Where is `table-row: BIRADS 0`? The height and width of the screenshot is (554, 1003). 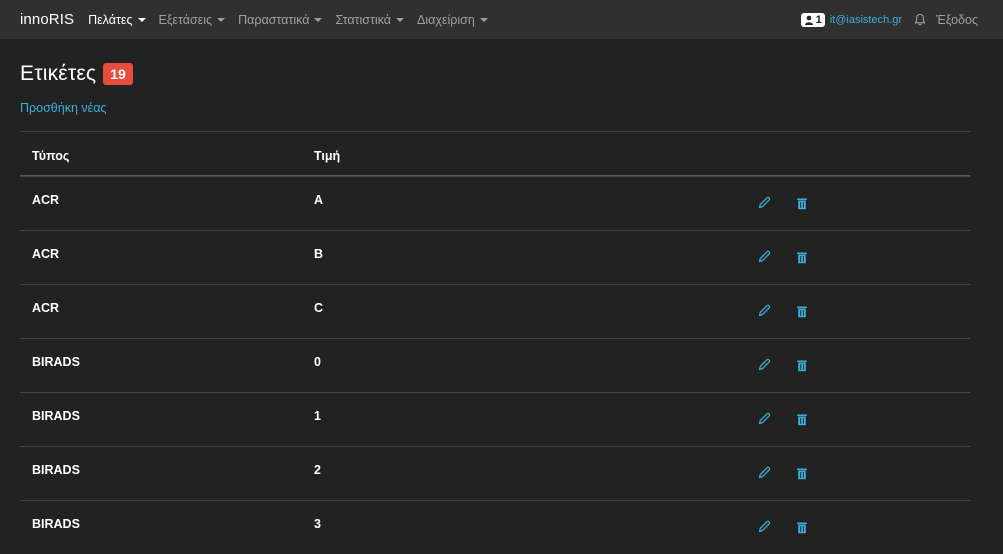
table-row: BIRADS 0 is located at coordinates (495, 365).